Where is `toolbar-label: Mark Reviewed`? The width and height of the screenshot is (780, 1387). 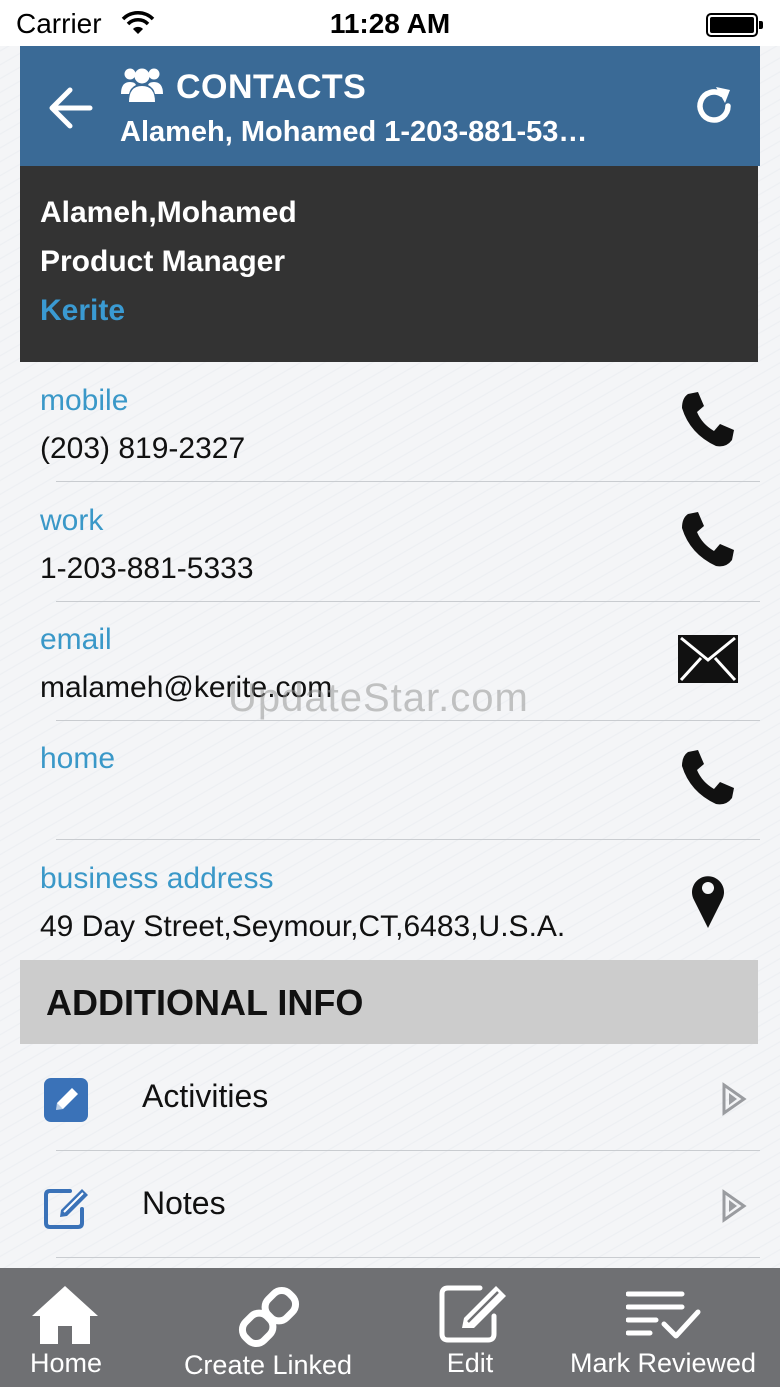 toolbar-label: Mark Reviewed is located at coordinates (663, 1363).